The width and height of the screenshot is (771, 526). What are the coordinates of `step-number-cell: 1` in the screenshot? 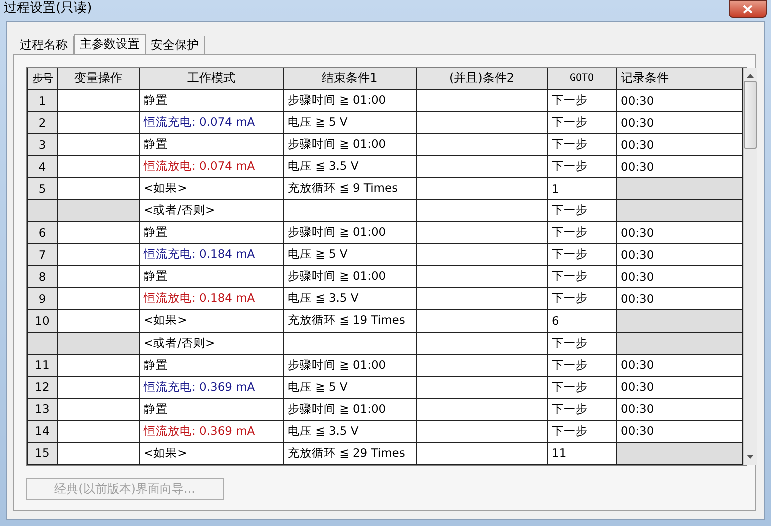 It's located at (43, 101).